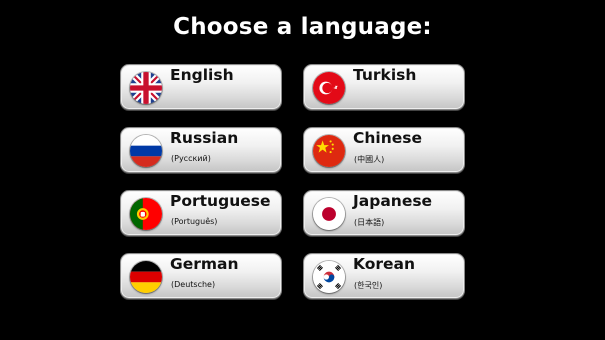  Describe the element at coordinates (146, 214) in the screenshot. I see `portugal-flag-icon` at that location.